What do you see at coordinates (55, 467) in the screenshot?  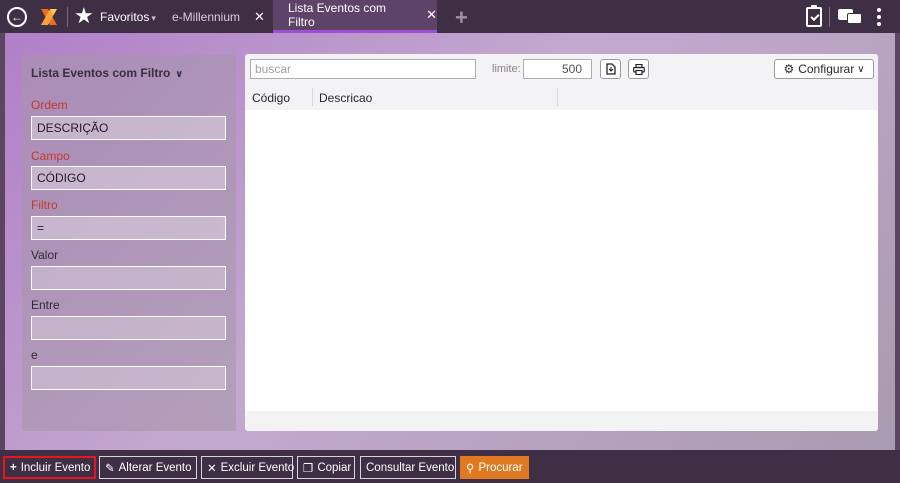 I see `incluir-evento-label: Incluir Evento` at bounding box center [55, 467].